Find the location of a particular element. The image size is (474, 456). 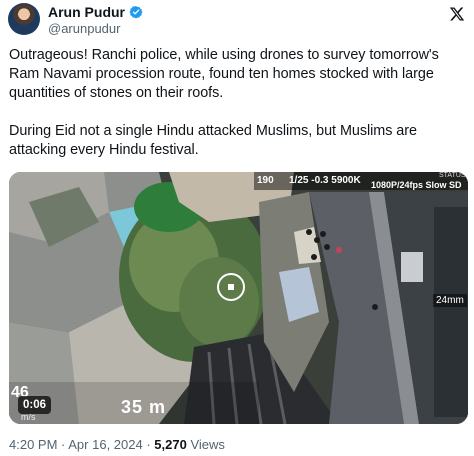

x-logo-icon is located at coordinates (457, 14).